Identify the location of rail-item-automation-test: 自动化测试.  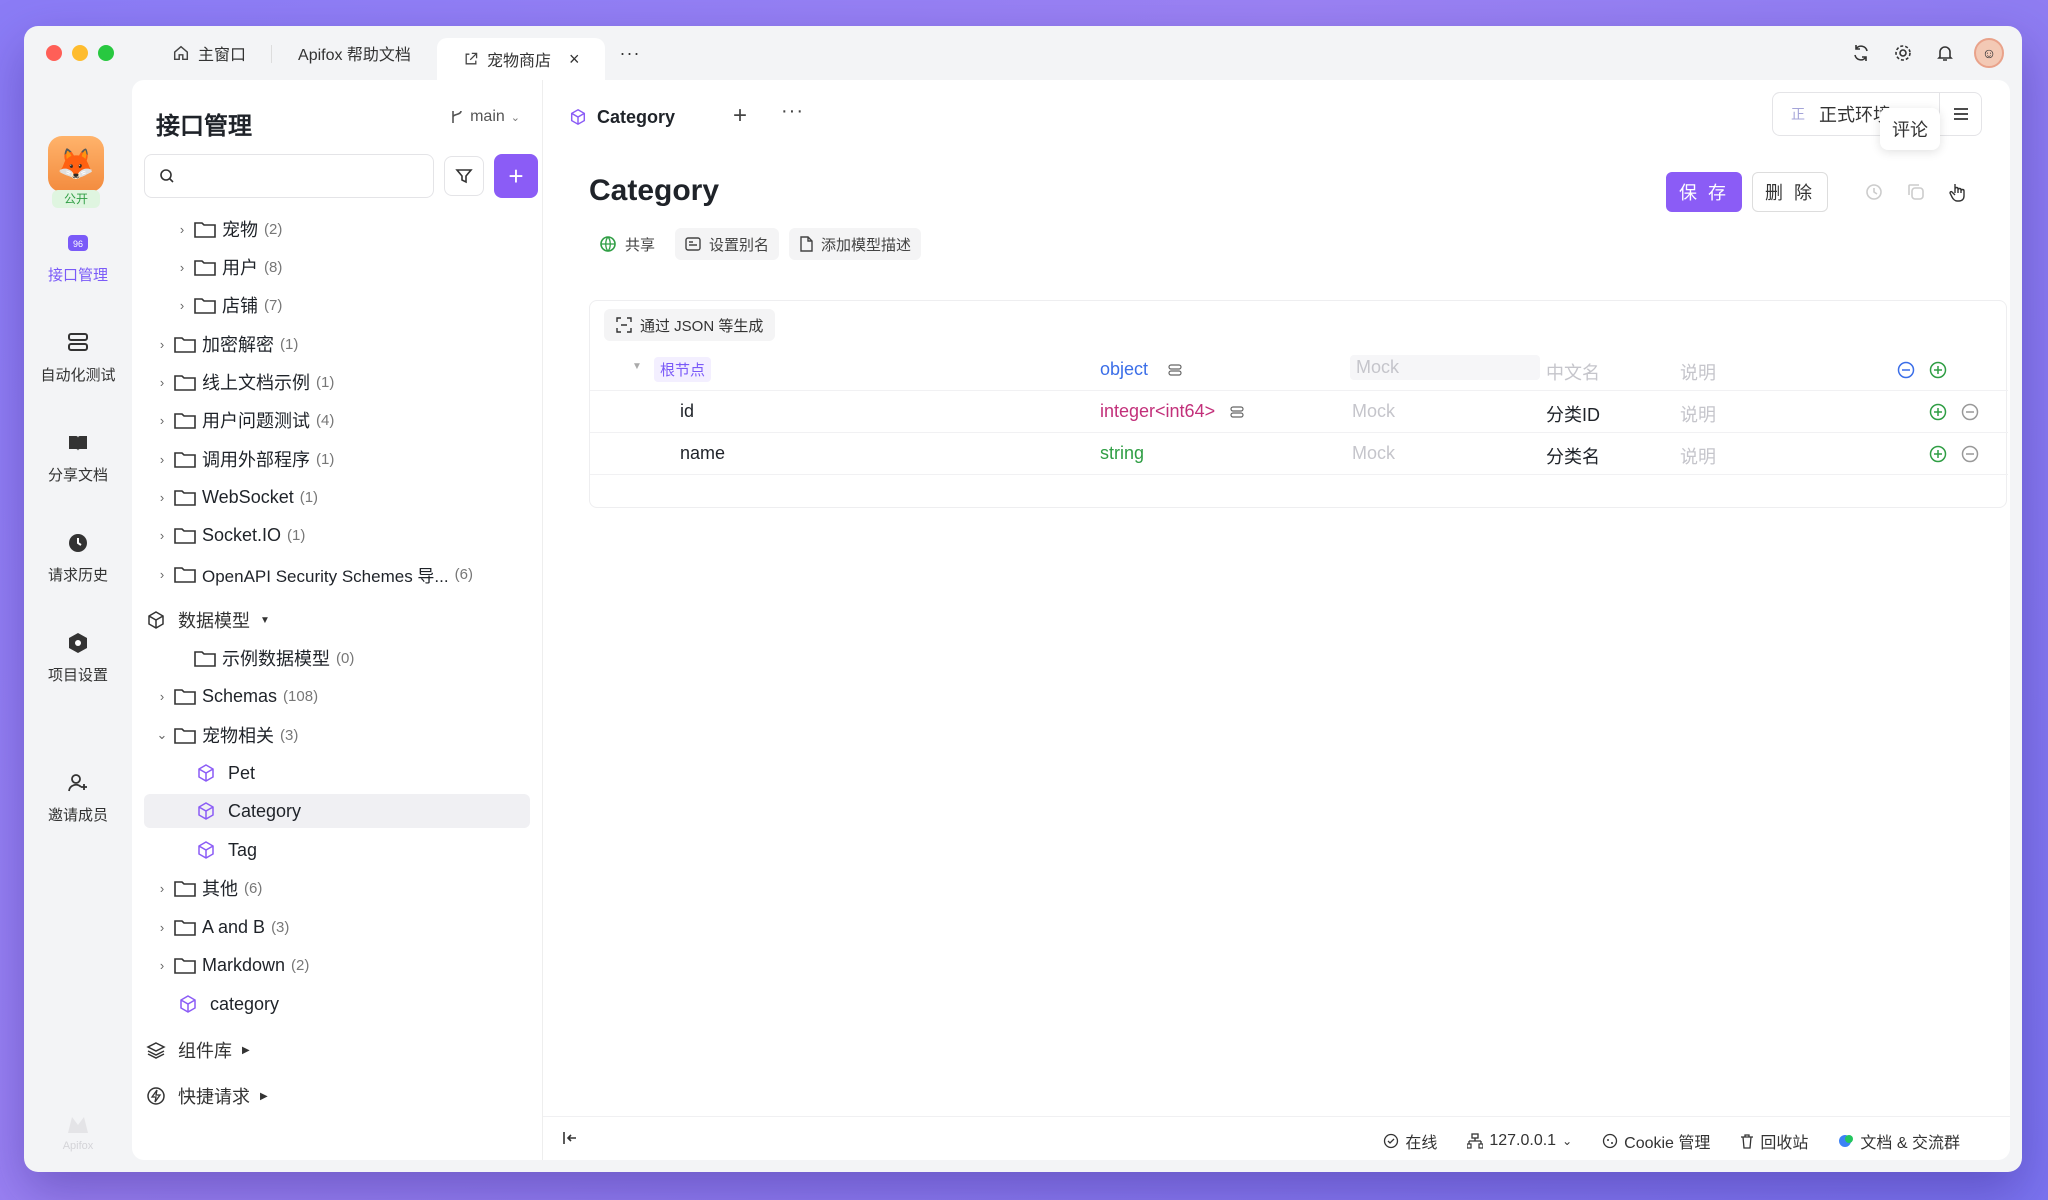
(78, 356).